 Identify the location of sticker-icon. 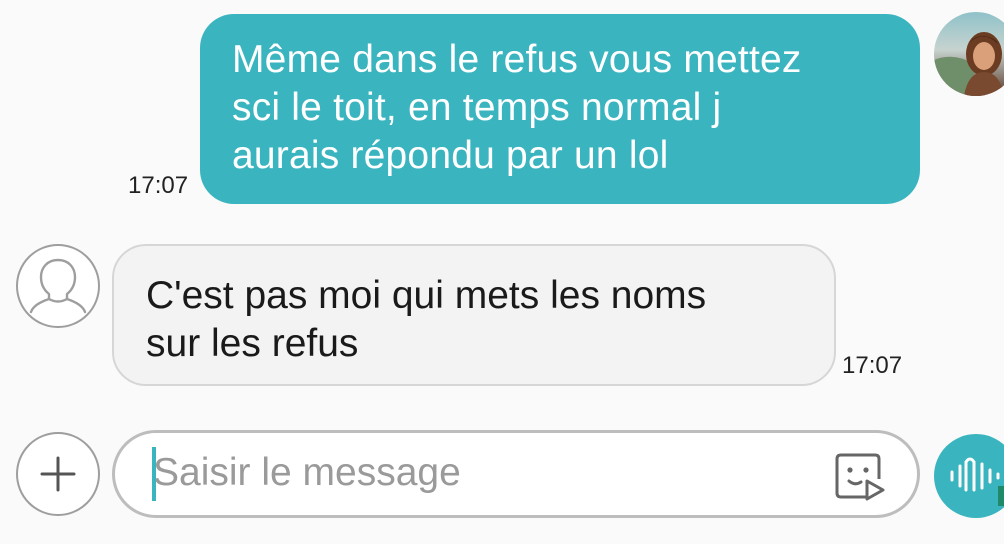
(860, 477).